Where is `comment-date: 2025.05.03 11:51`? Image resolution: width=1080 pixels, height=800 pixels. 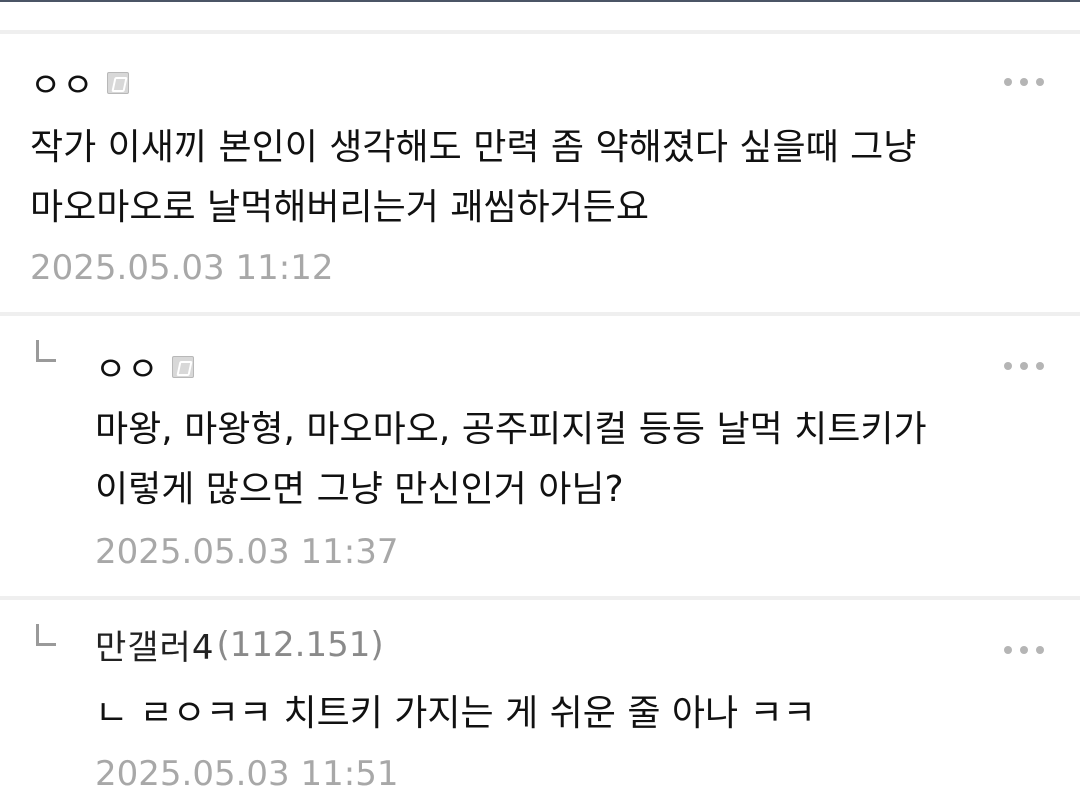
comment-date: 2025.05.03 11:51 is located at coordinates (247, 774).